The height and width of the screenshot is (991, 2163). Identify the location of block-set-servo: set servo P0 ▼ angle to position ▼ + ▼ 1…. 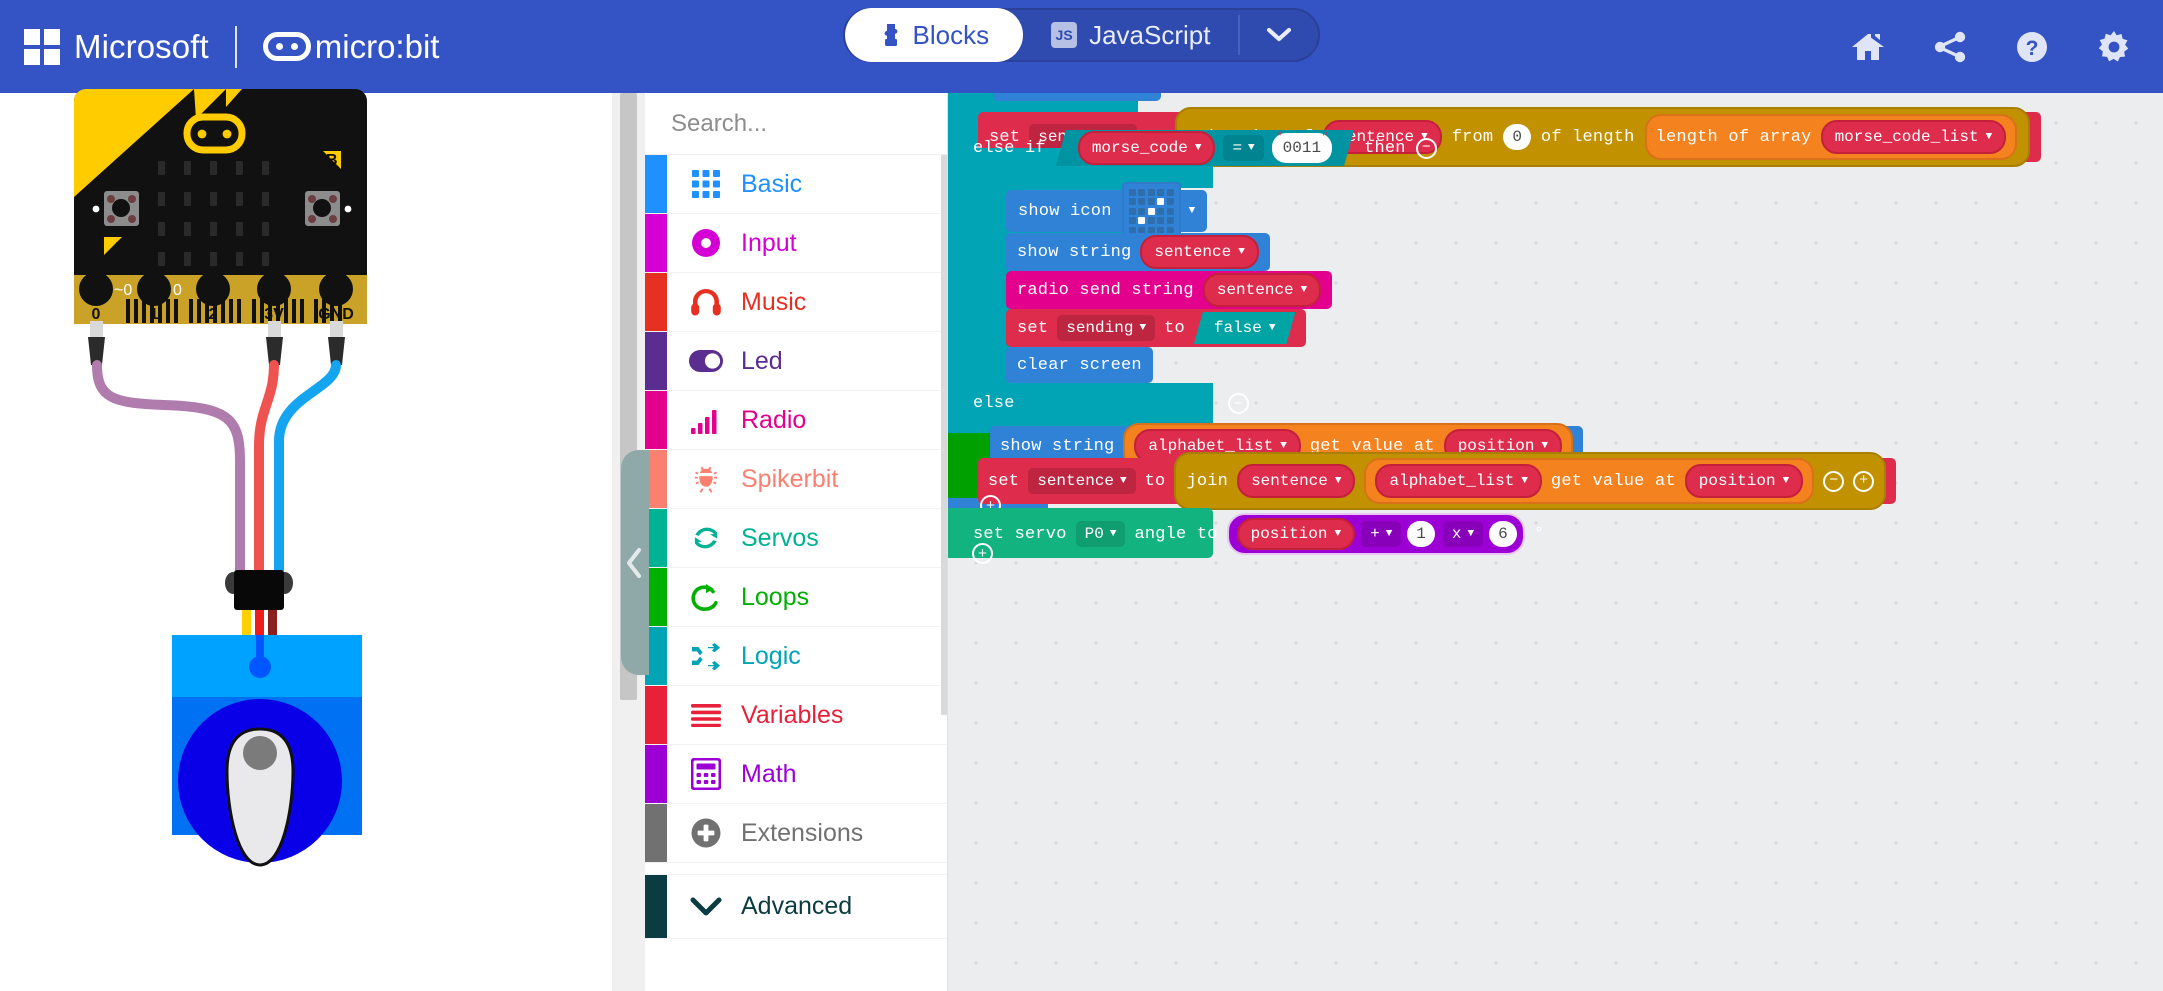
(1258, 534).